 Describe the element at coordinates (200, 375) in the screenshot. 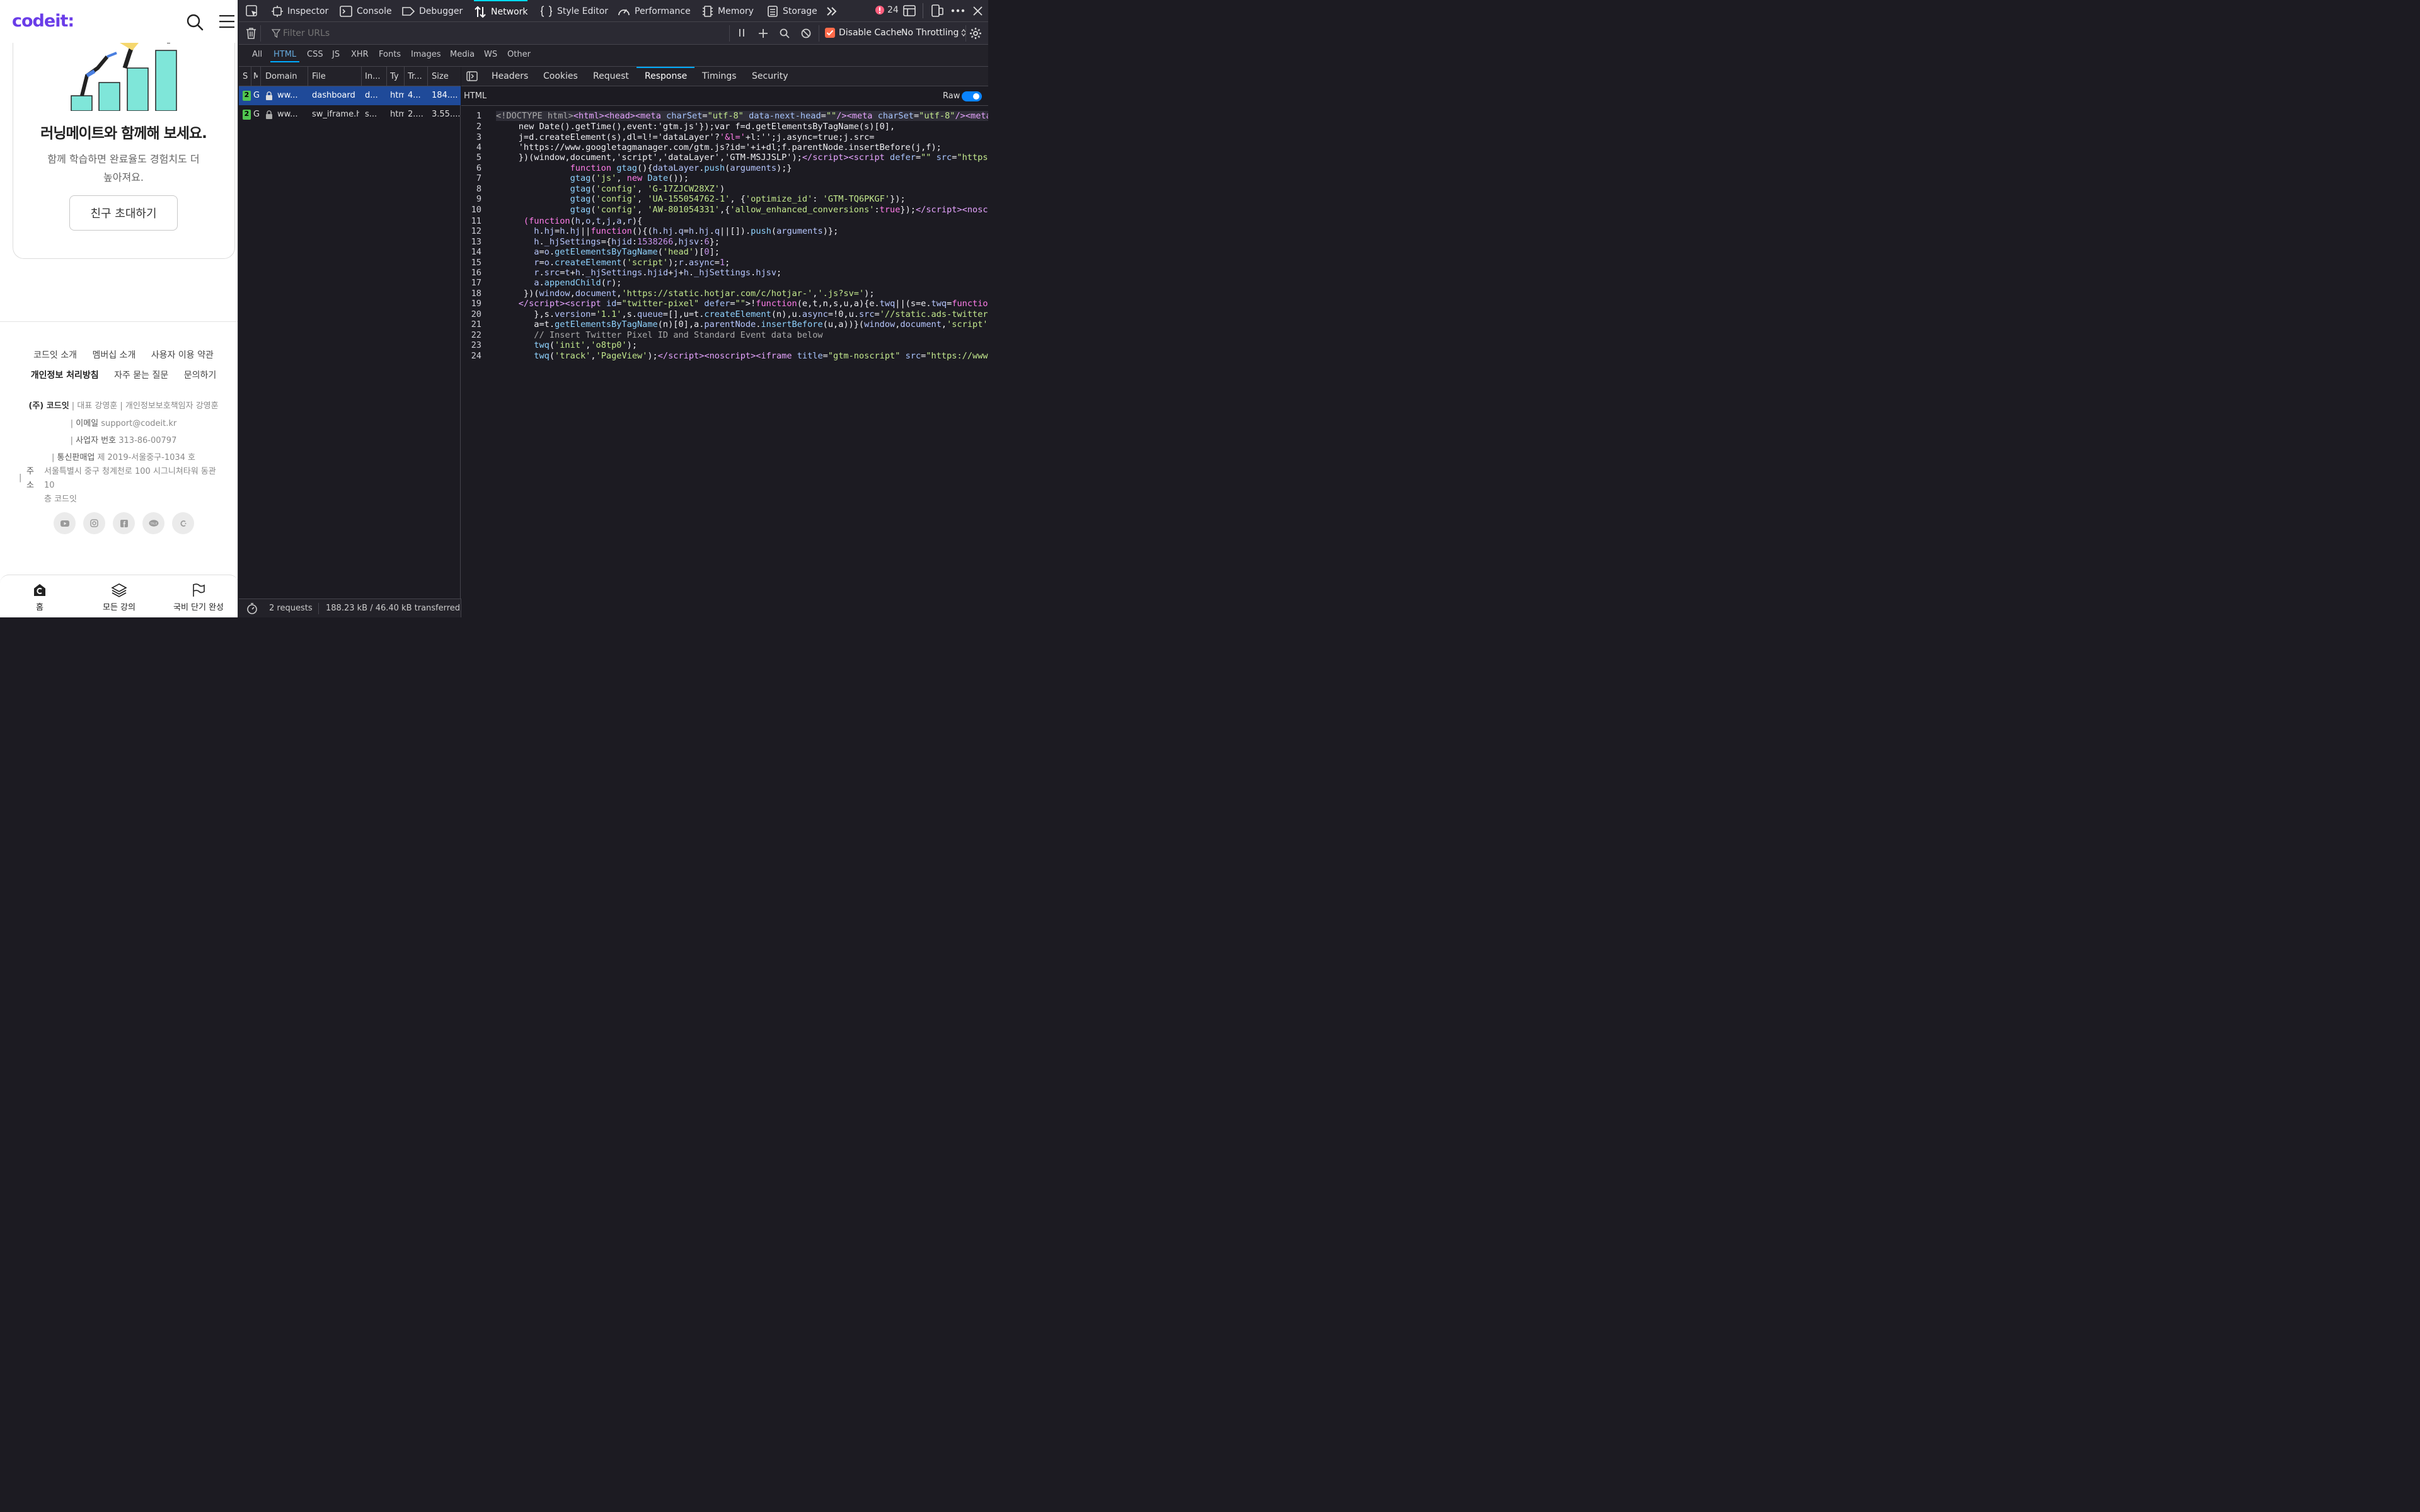

I see `footer-link-contact: 문의하기` at that location.